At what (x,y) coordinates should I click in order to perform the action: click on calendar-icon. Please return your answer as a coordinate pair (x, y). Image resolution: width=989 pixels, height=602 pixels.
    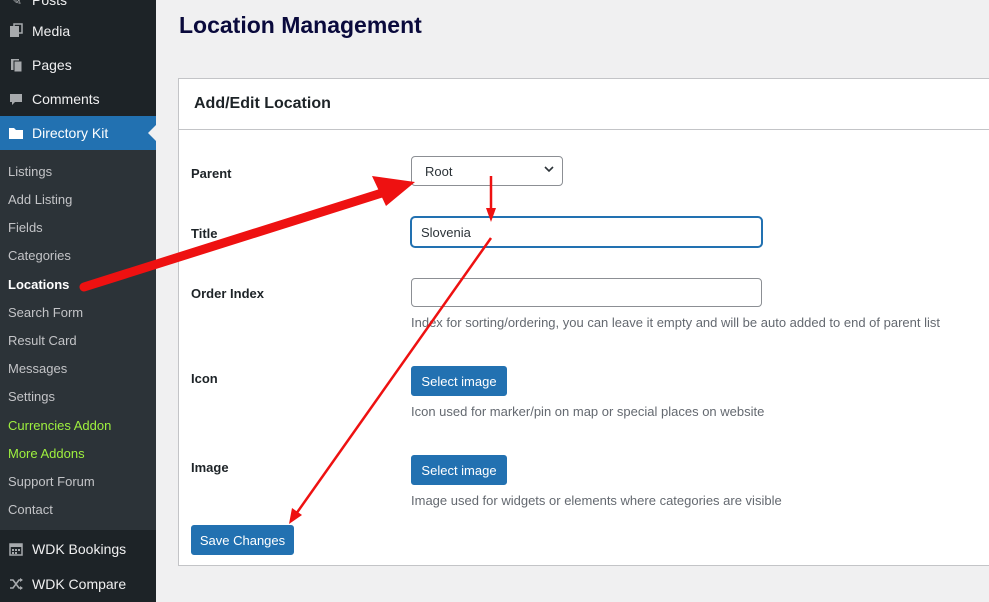
    Looking at the image, I should click on (16, 549).